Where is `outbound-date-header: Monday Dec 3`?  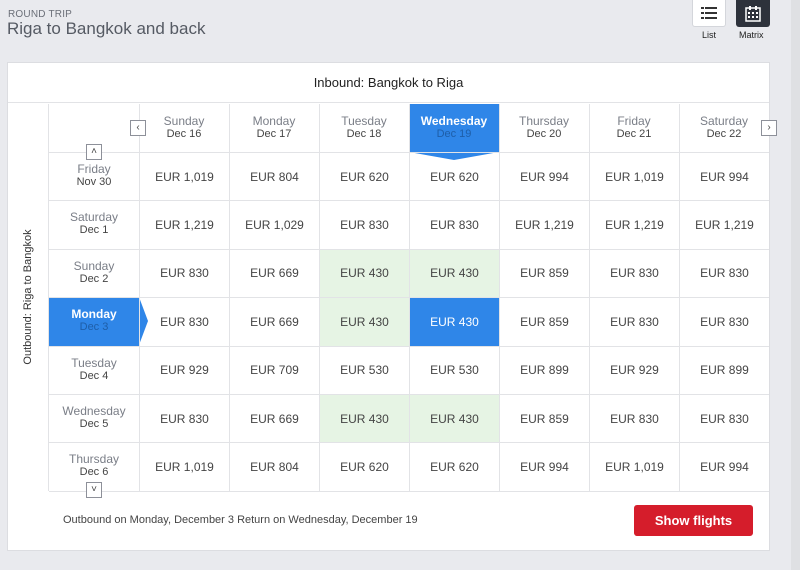
outbound-date-header: Monday Dec 3 is located at coordinates (98, 321).